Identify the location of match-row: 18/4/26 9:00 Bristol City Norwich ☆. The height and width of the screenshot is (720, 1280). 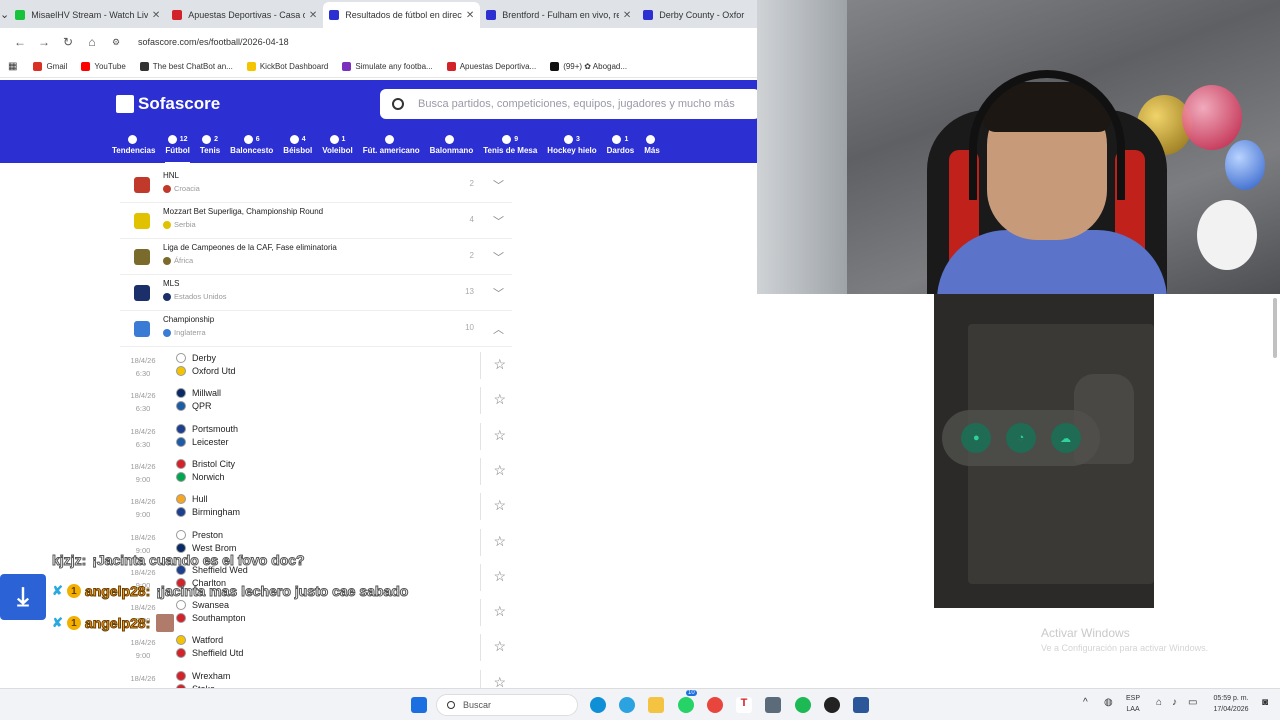
(316, 471).